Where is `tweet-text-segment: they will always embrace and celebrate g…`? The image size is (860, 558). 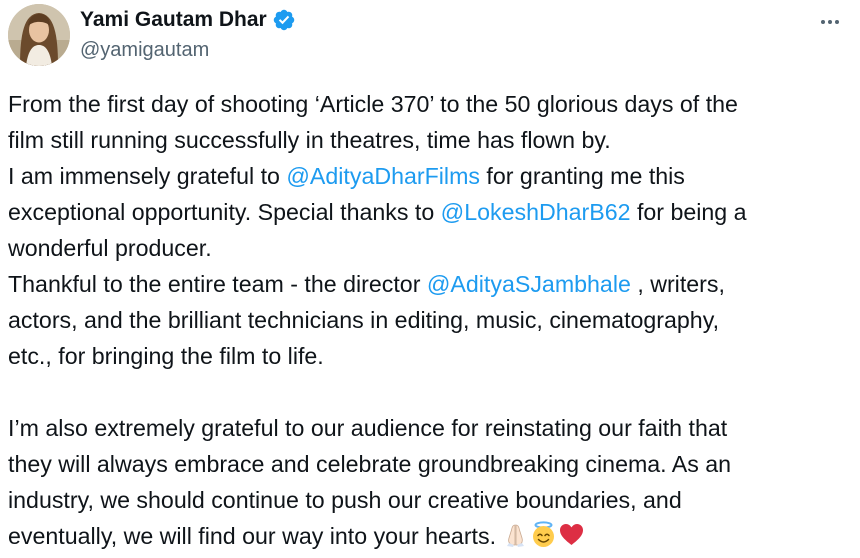
tweet-text-segment: they will always embrace and celebrate g… is located at coordinates (370, 464).